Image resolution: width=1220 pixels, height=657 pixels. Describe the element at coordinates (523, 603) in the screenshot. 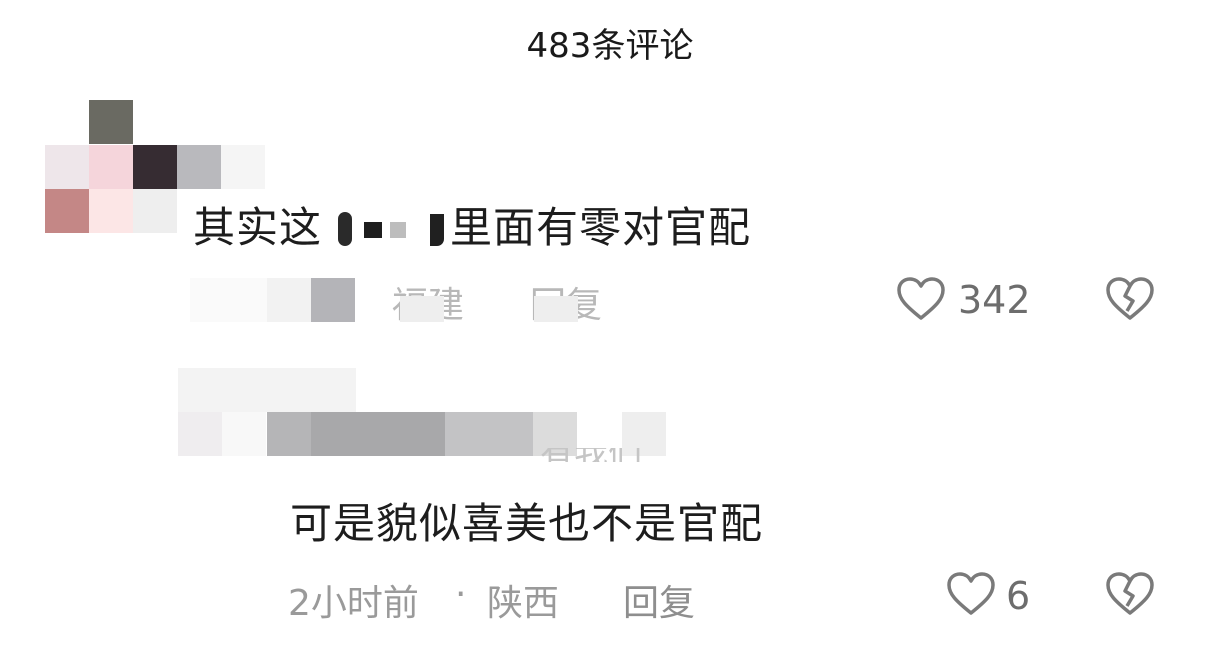

I see `comment-location: 陕西` at that location.